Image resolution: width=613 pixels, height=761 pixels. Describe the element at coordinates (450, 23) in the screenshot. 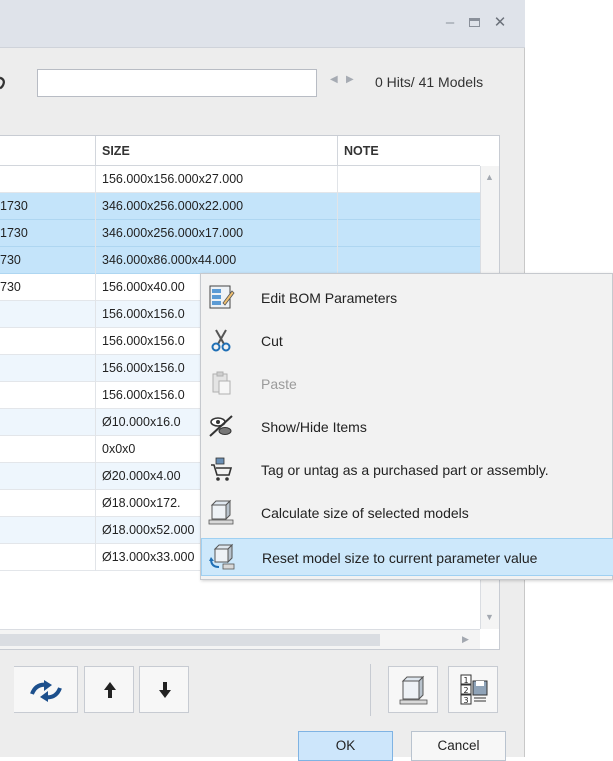

I see `minimize-button: –` at that location.